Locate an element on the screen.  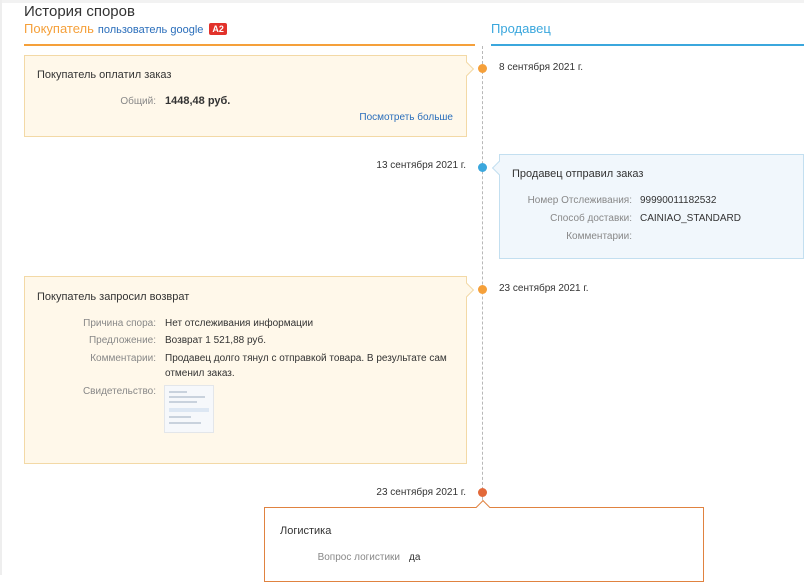
buyer-label: Покупатель is located at coordinates (59, 28).